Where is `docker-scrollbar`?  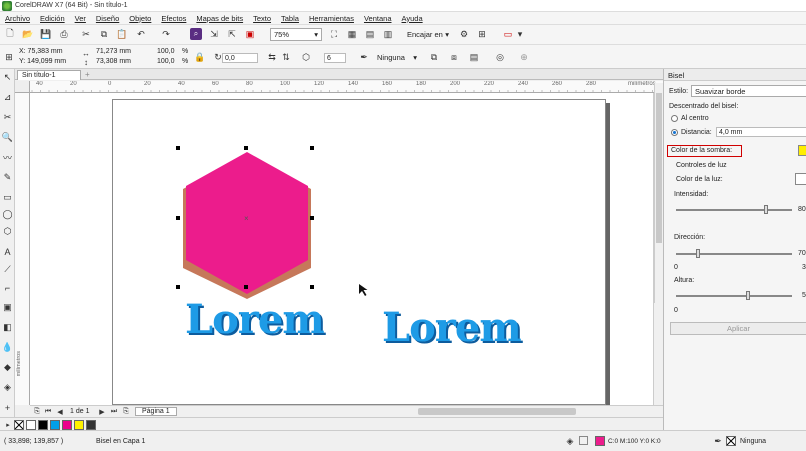 docker-scrollbar is located at coordinates (658, 193).